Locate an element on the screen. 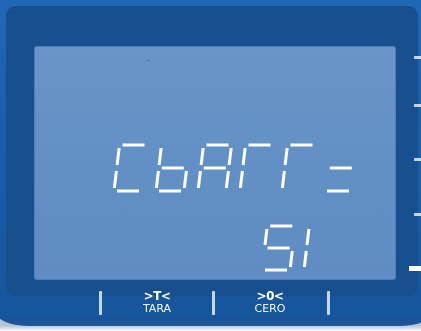 The width and height of the screenshot is (421, 331). tara-button: >T< TARA is located at coordinates (157, 302).